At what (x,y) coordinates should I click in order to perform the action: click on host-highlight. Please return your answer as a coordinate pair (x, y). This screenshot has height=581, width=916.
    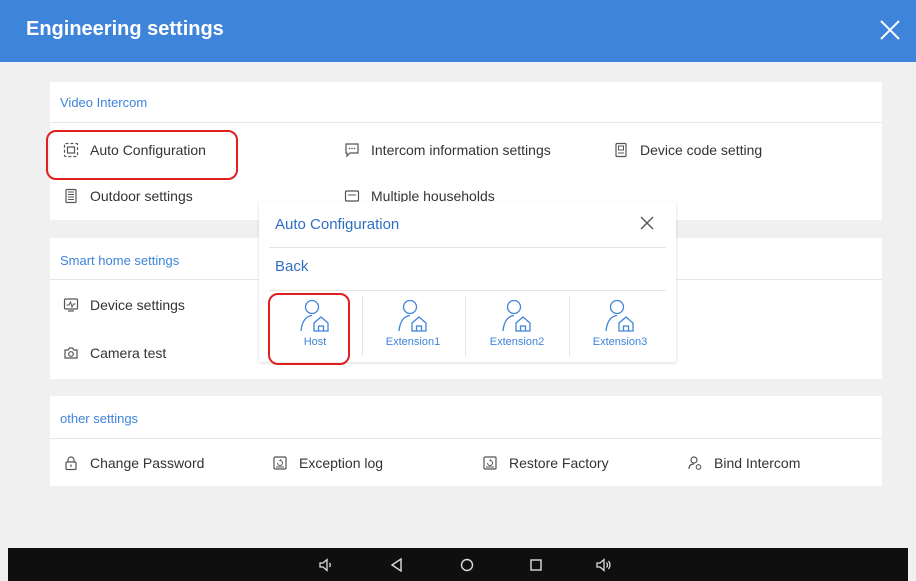
    Looking at the image, I should click on (309, 329).